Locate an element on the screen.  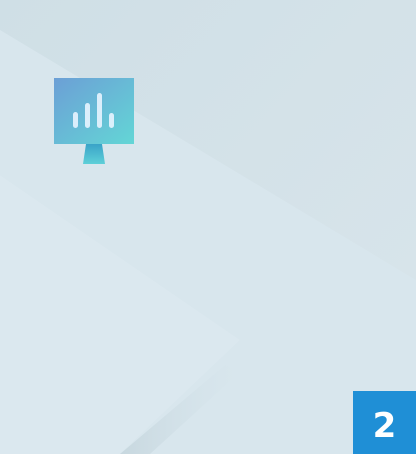
chart-monitor-icon is located at coordinates (94, 121).